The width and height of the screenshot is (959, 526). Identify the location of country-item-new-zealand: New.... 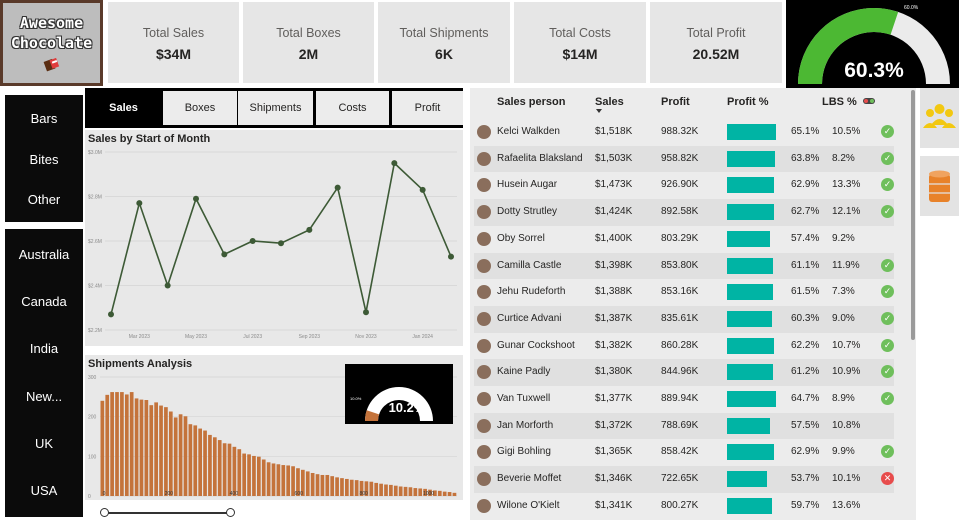
(44, 396).